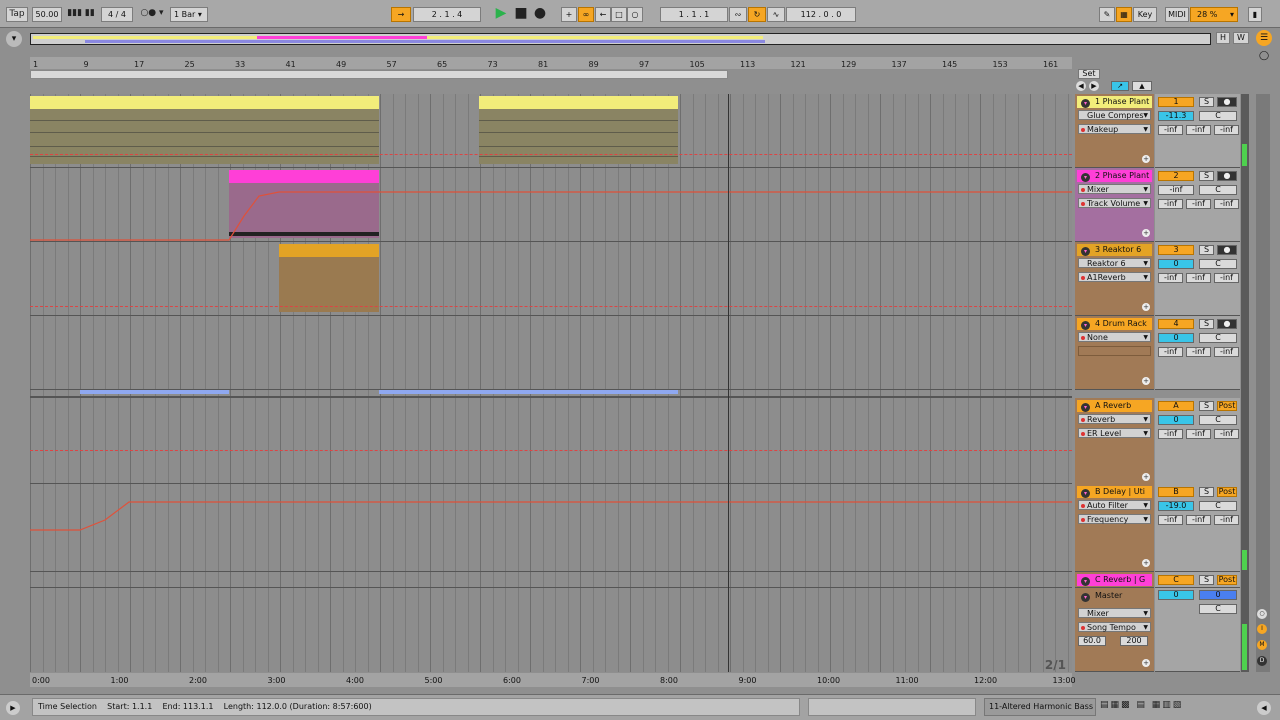  I want to click on midi-clip, so click(329, 278).